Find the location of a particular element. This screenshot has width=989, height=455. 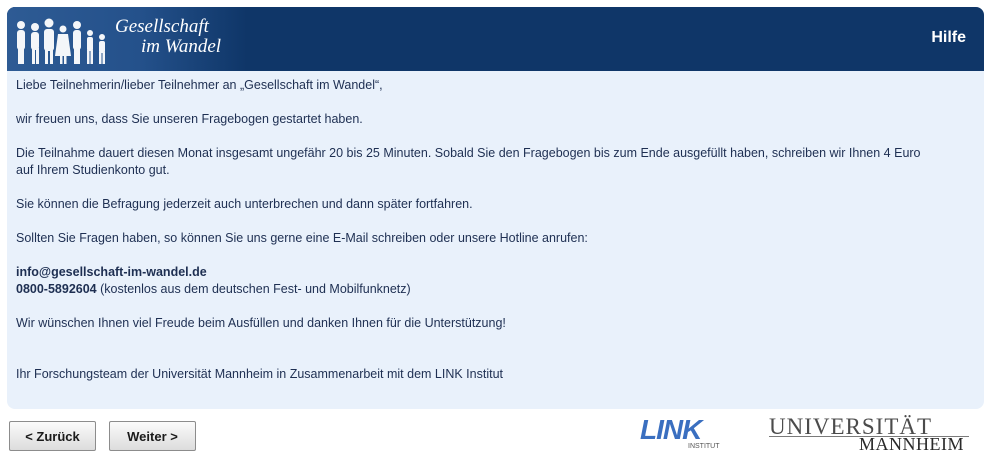

link-logo-text: LINK is located at coordinates (672, 430).